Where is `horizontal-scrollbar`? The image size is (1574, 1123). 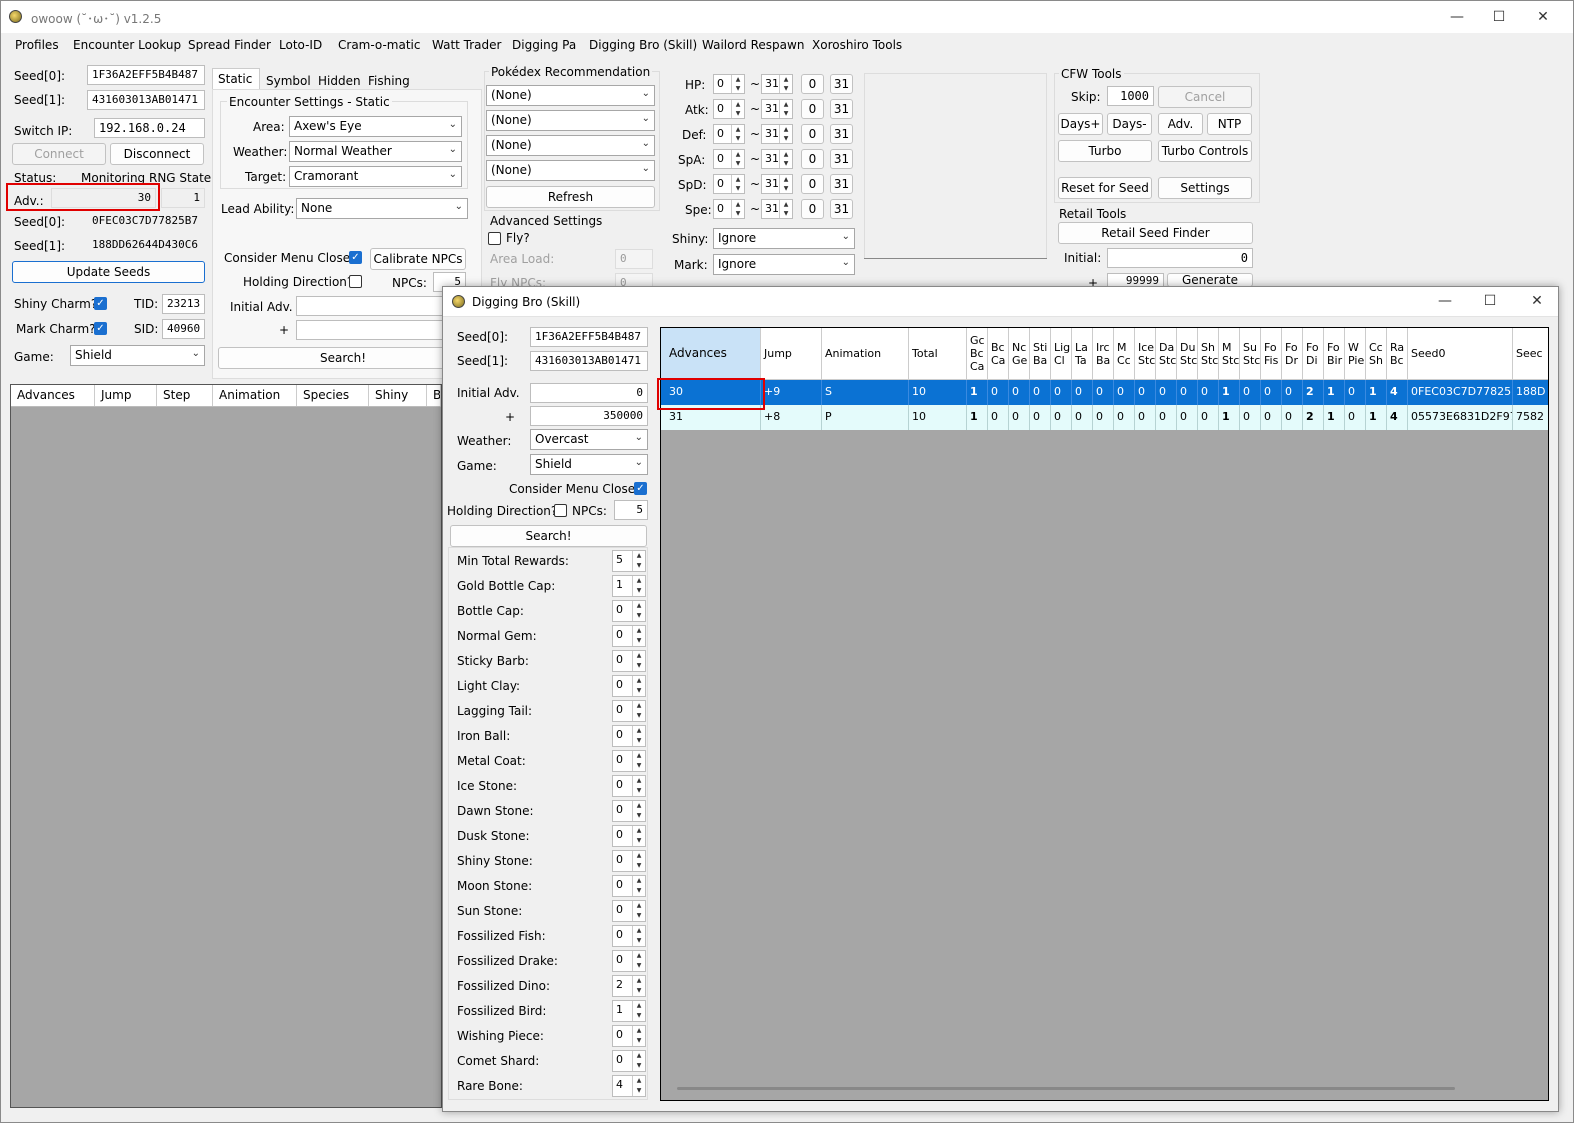 horizontal-scrollbar is located at coordinates (1066, 1088).